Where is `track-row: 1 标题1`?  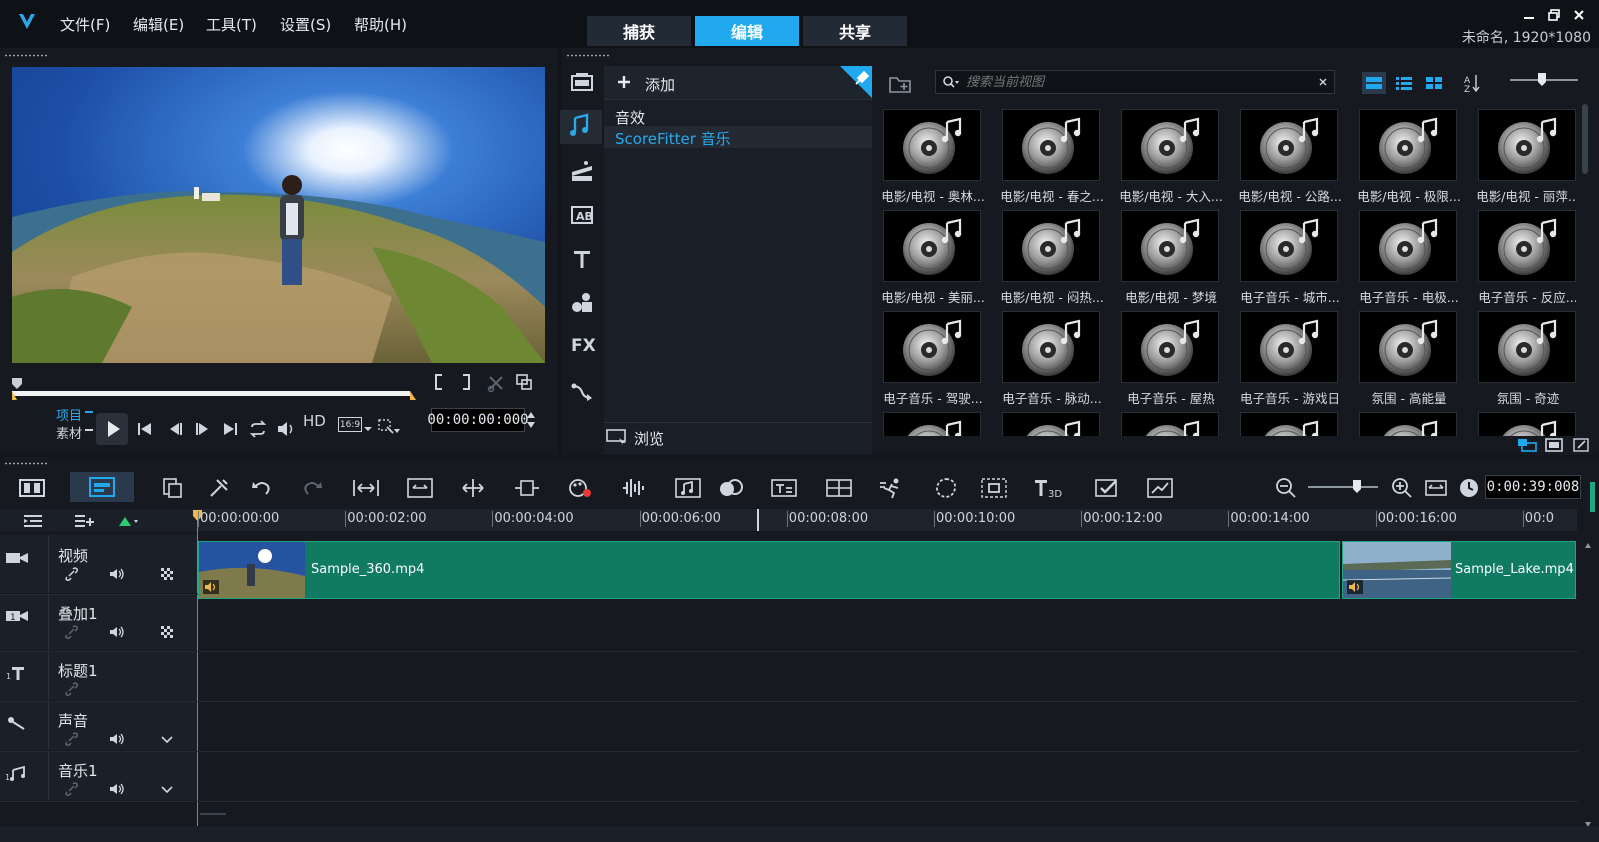 track-row: 1 标题1 is located at coordinates (789, 677).